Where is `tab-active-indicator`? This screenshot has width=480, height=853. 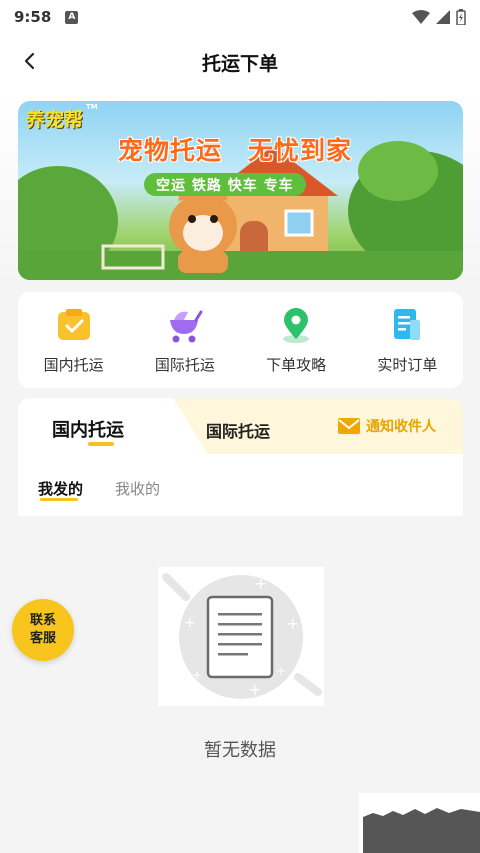
tab-active-indicator is located at coordinates (101, 444).